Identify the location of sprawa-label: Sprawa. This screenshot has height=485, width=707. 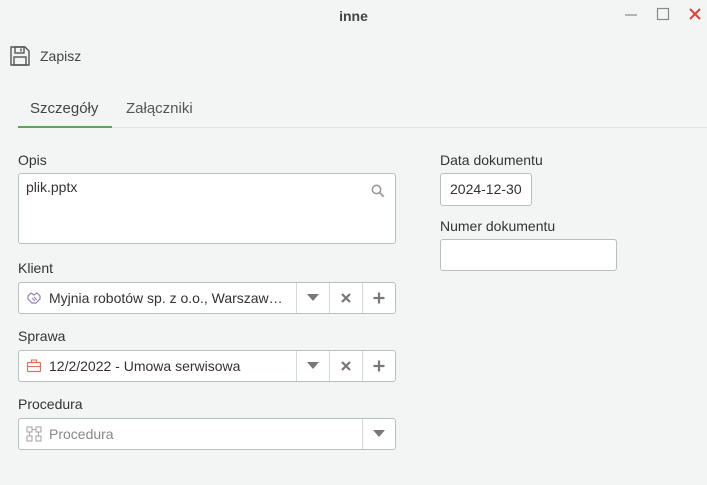
(42, 336).